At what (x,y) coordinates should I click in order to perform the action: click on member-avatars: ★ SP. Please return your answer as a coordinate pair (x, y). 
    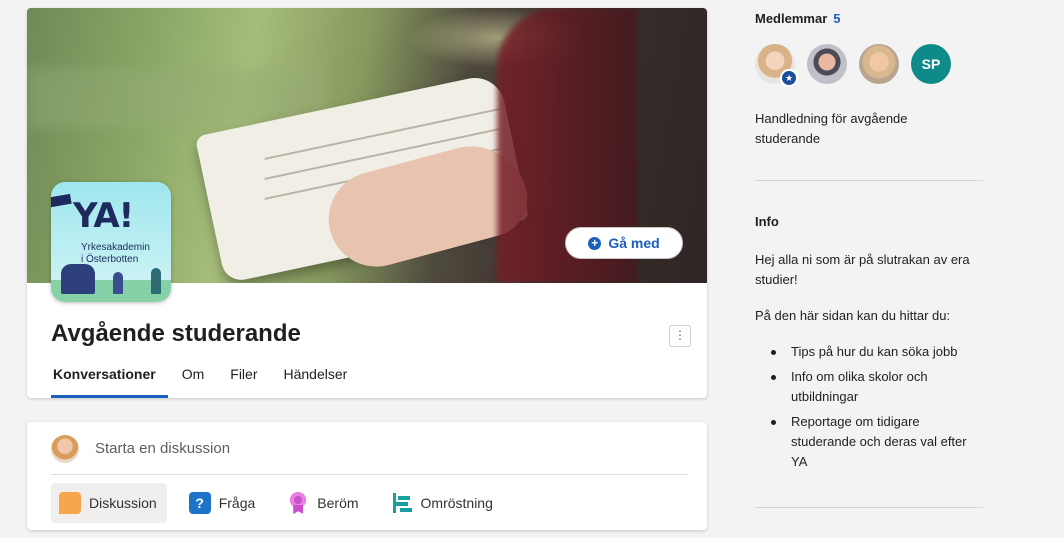
    Looking at the image, I should click on (853, 65).